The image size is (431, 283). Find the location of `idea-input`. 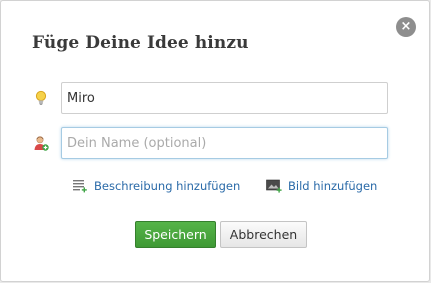

idea-input is located at coordinates (224, 98).